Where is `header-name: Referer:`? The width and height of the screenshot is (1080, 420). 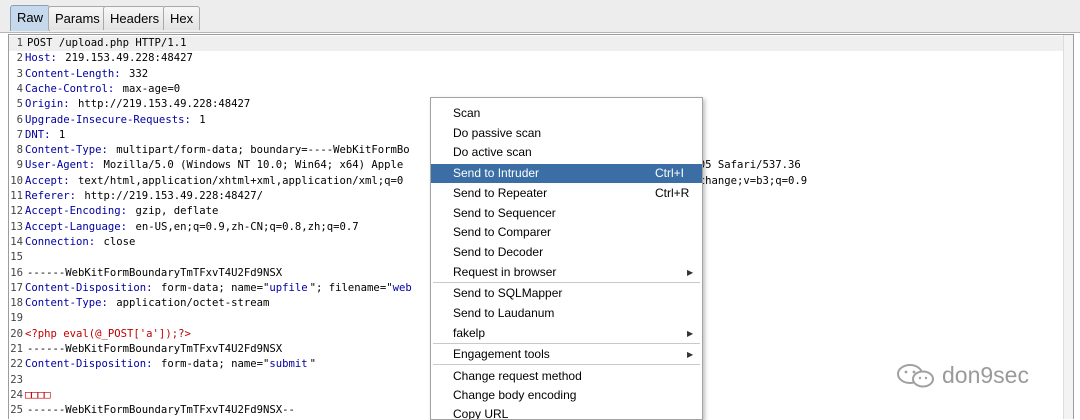
header-name: Referer: is located at coordinates (51, 196).